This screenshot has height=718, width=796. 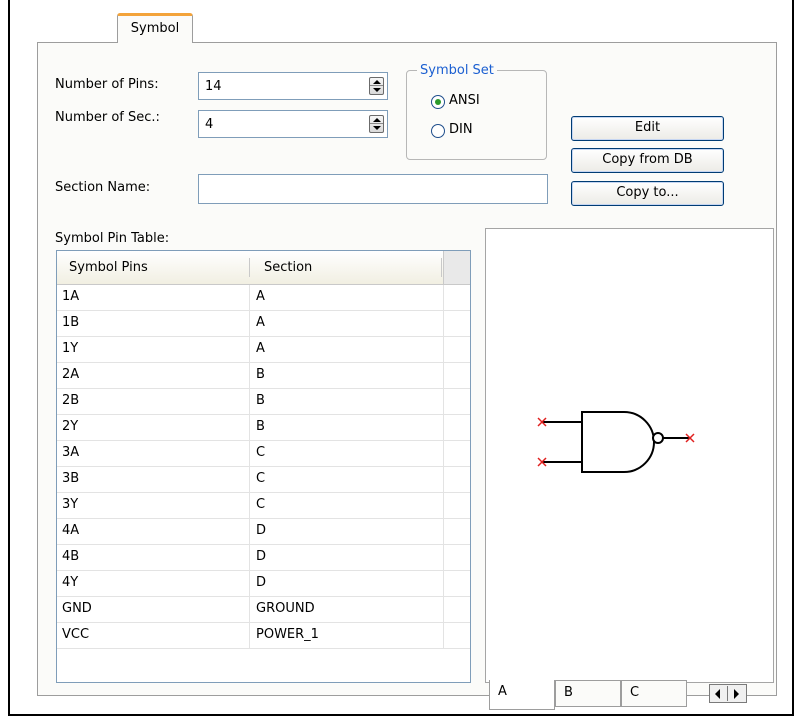 I want to click on cell-pin: VCC, so click(x=76, y=634).